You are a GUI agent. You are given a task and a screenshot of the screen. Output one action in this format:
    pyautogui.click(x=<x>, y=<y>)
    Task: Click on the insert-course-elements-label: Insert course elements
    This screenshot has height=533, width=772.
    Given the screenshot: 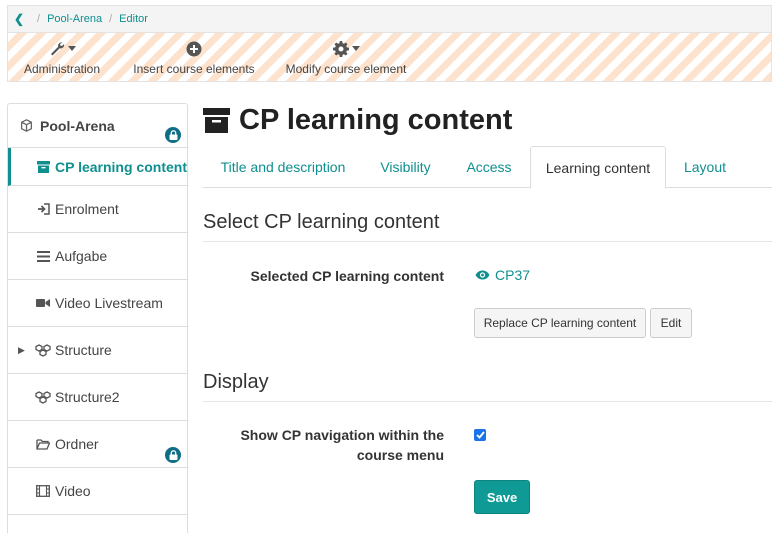 What is the action you would take?
    pyautogui.click(x=194, y=69)
    